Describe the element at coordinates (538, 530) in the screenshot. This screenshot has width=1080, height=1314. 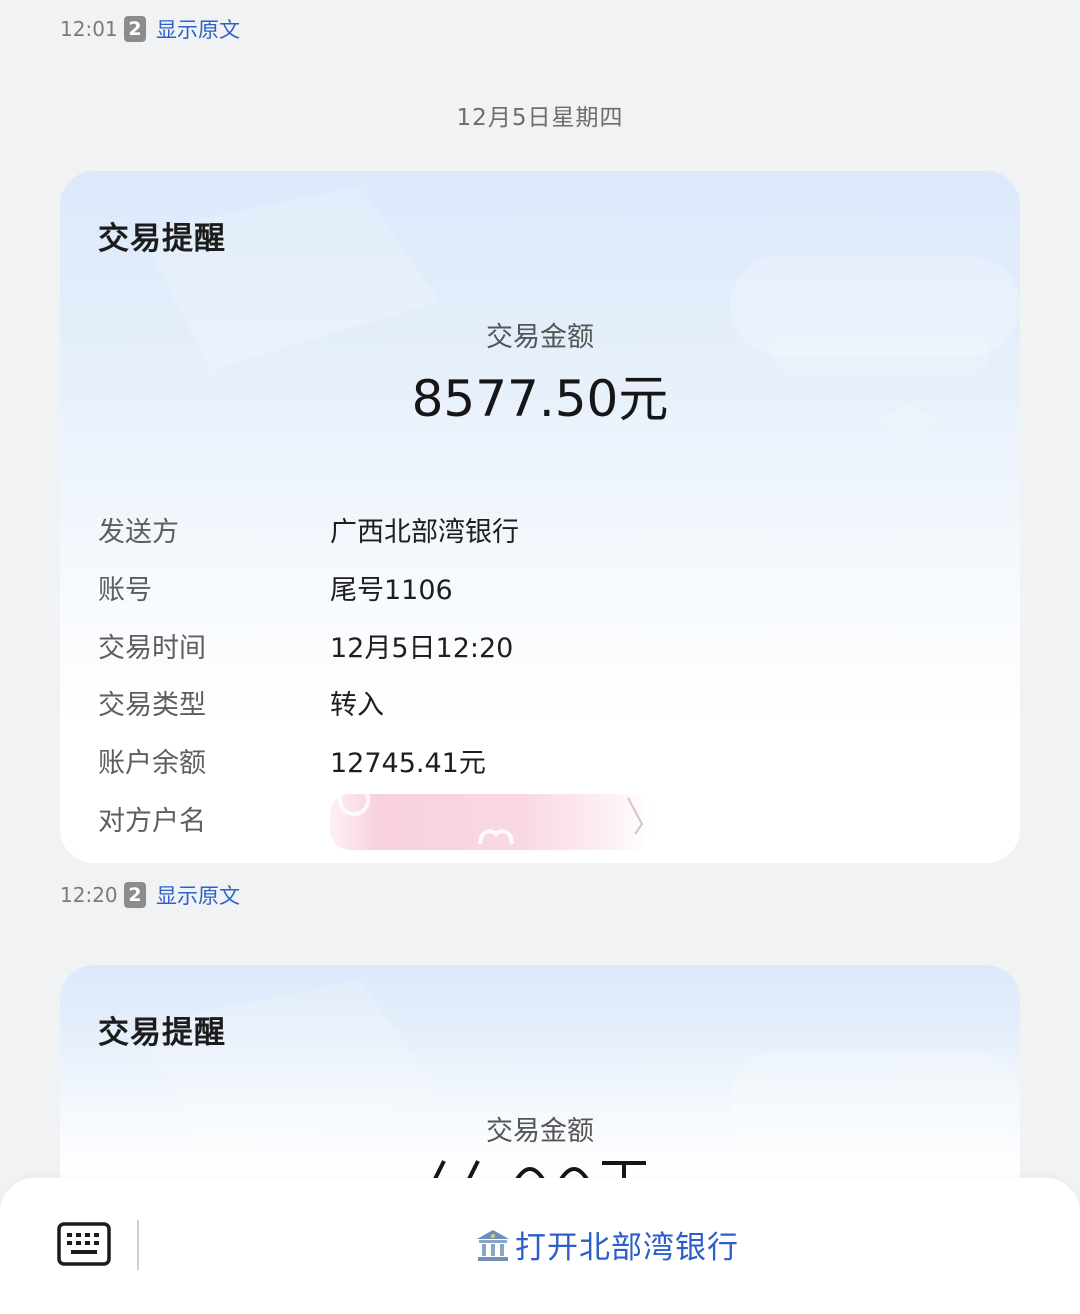
I see `detail-row: 发送方 广西北部湾银行` at that location.